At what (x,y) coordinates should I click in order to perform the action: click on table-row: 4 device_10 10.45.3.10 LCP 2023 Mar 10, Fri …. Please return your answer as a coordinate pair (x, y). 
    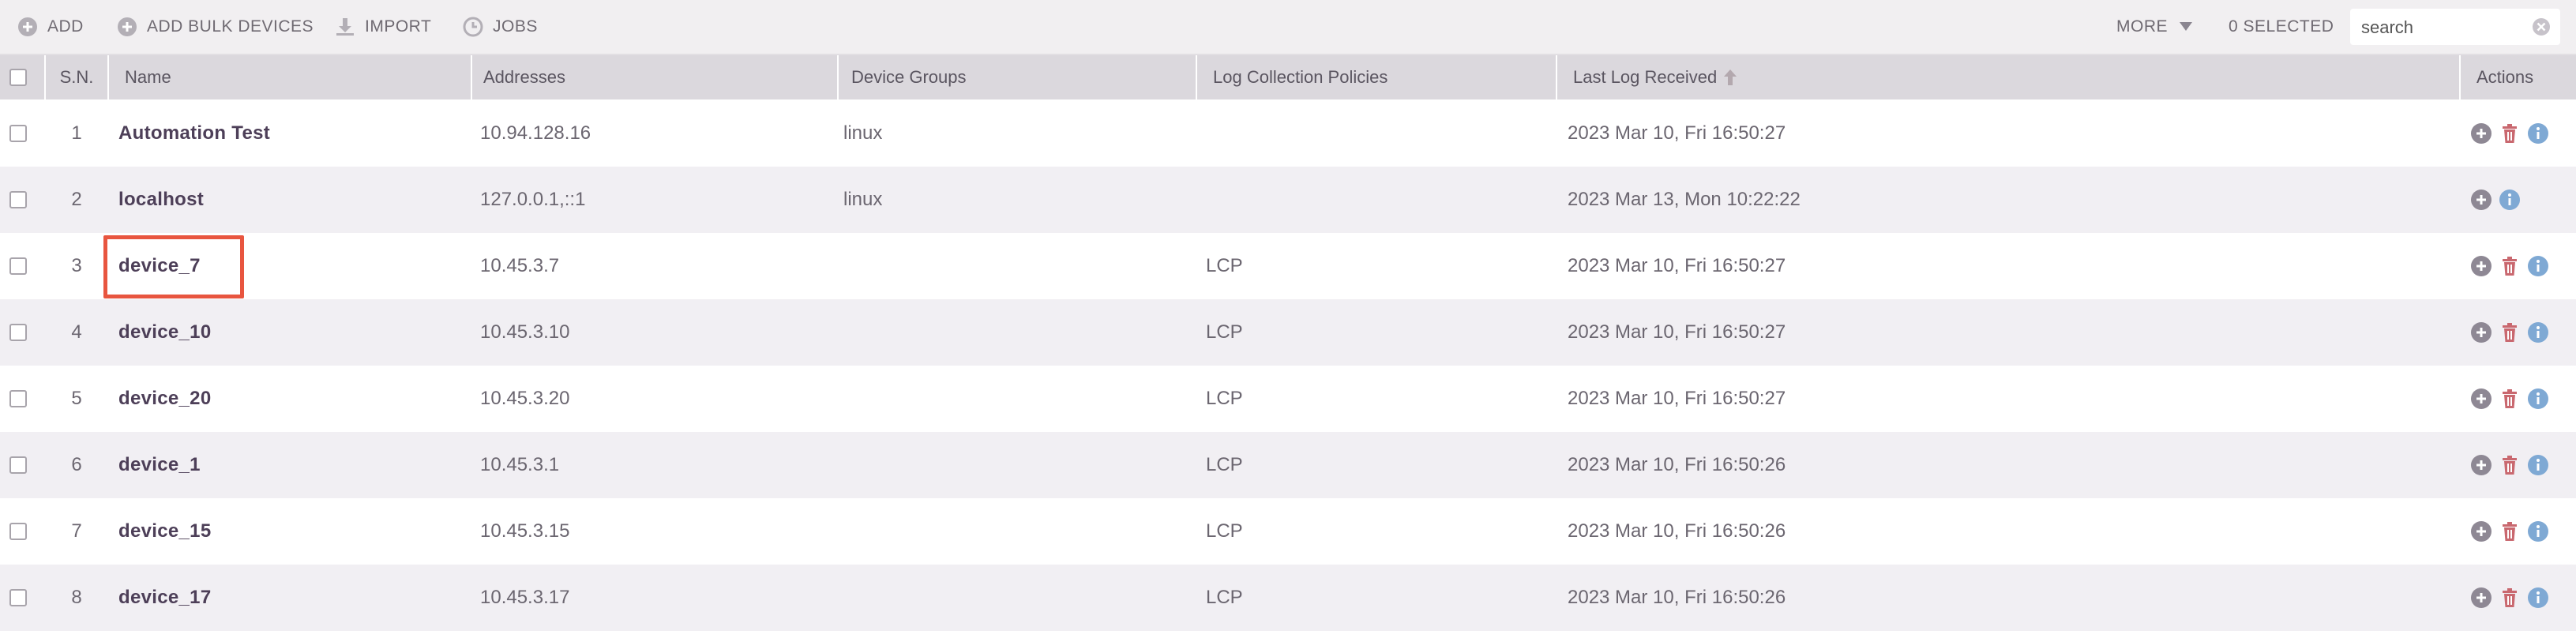
    Looking at the image, I should click on (1288, 332).